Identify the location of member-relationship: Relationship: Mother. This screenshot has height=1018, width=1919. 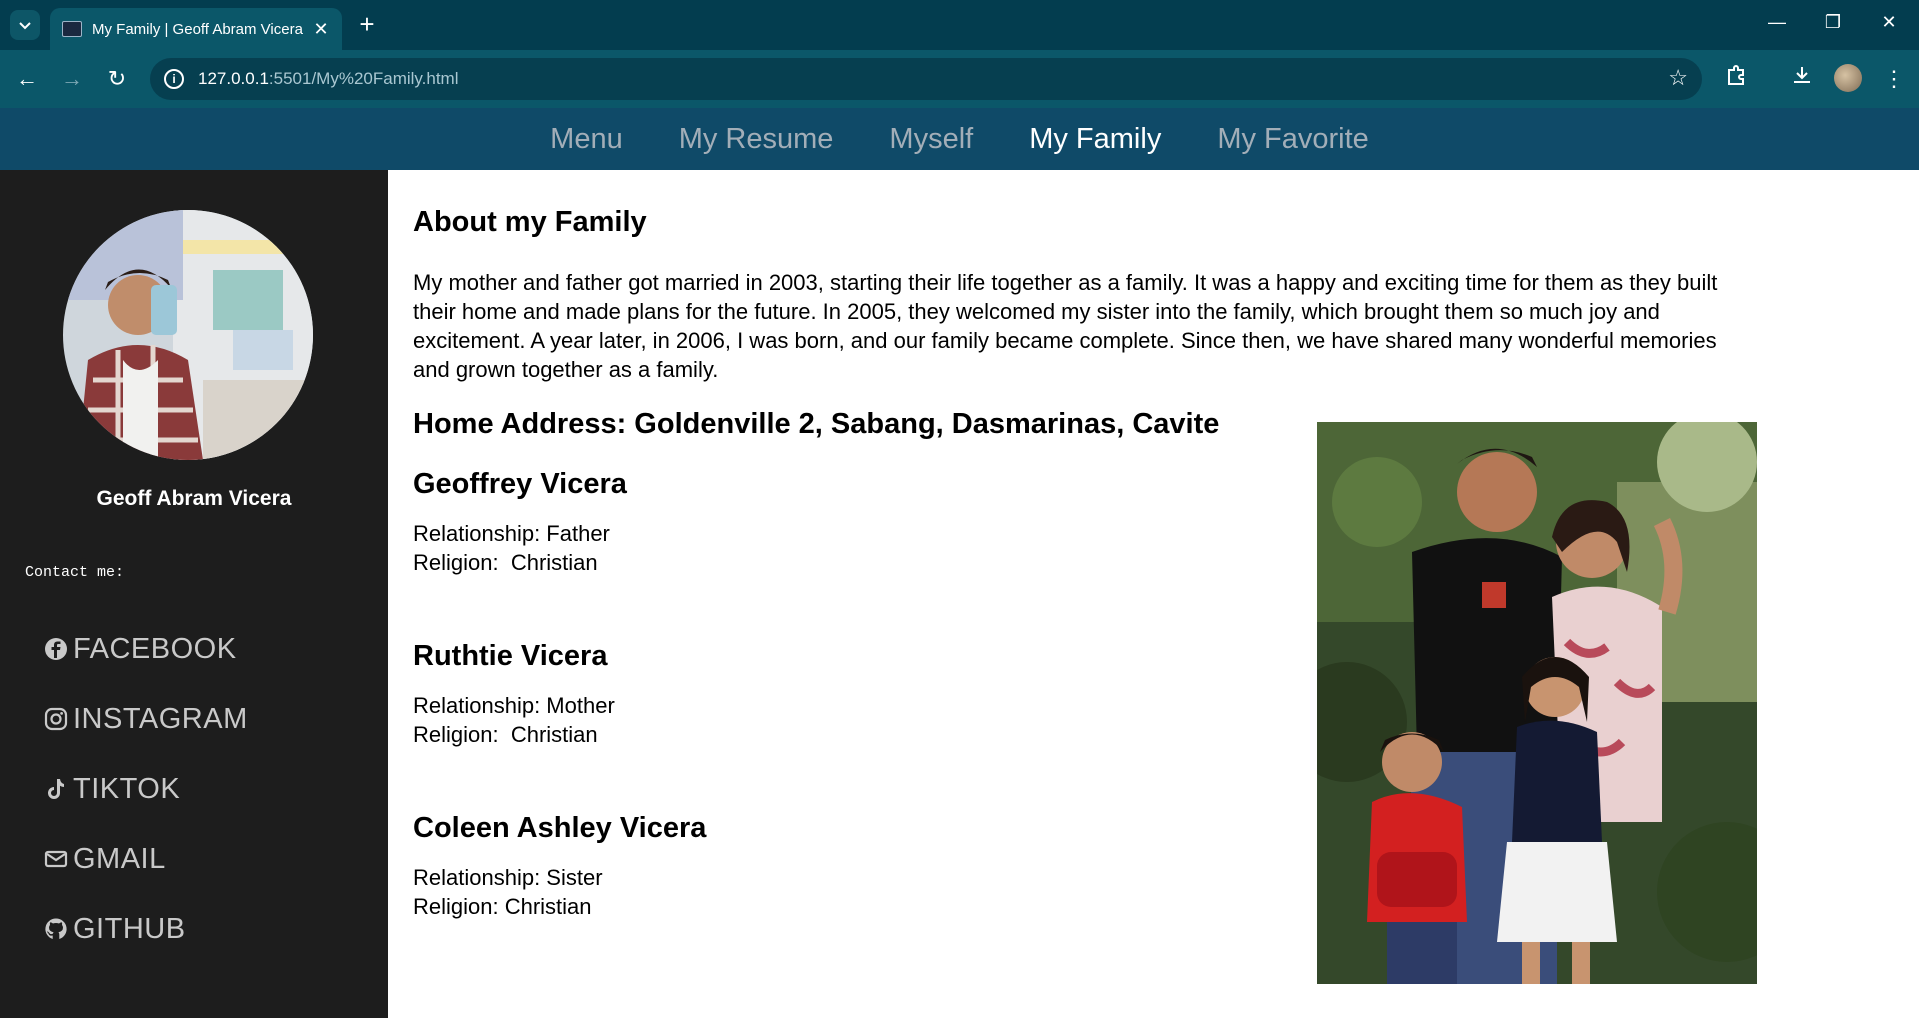
(514, 705).